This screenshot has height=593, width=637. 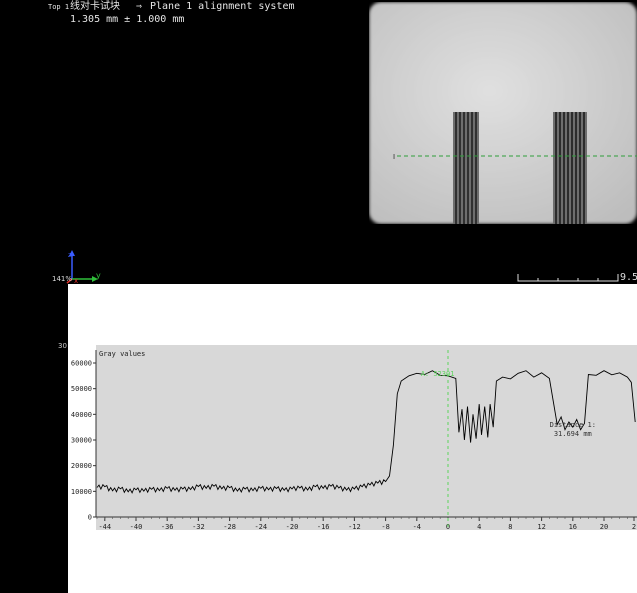 I want to click on measurement-readout: 1.305 mm ± 1.000 mm, so click(x=127, y=19).